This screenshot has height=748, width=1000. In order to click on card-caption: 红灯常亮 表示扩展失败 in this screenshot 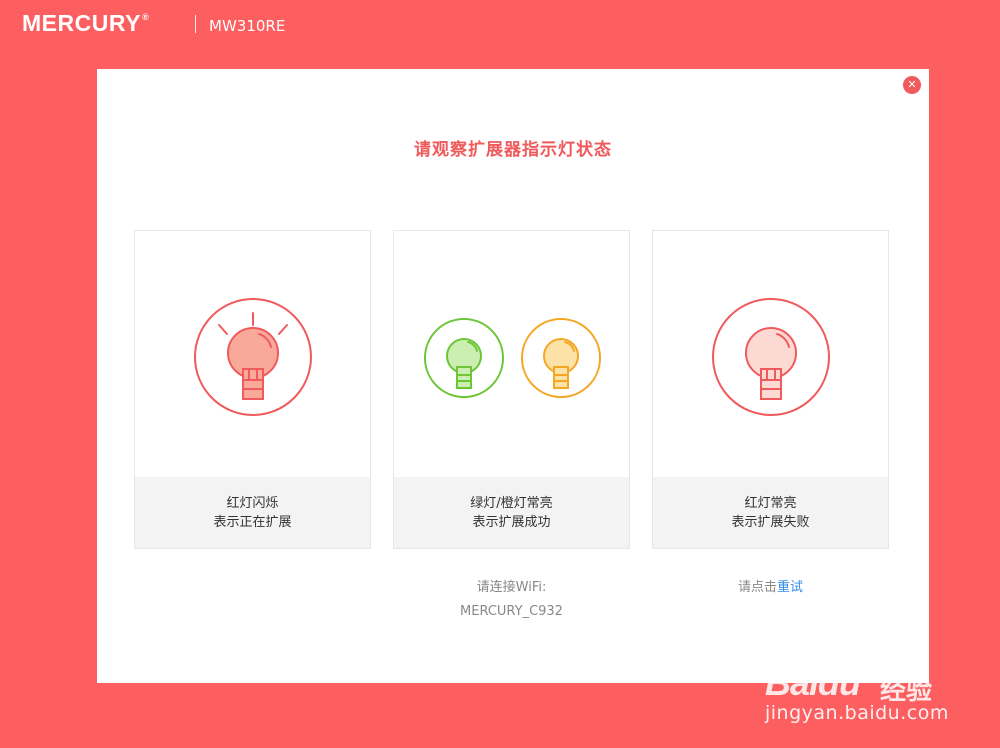, I will do `click(770, 512)`.